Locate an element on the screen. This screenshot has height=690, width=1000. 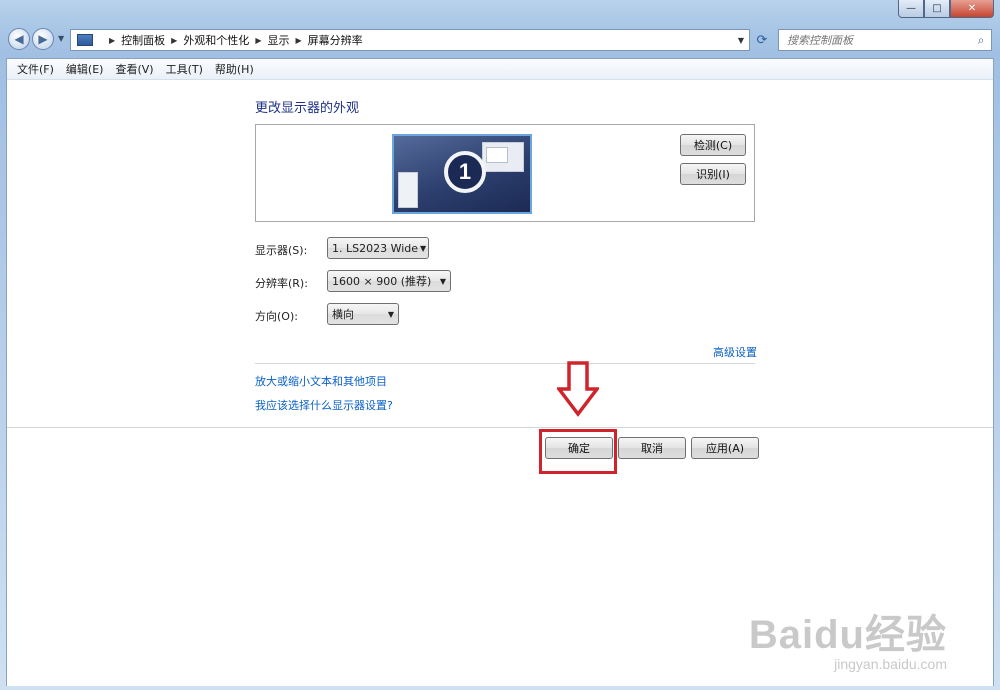
close-button: ✕ is located at coordinates (972, 9).